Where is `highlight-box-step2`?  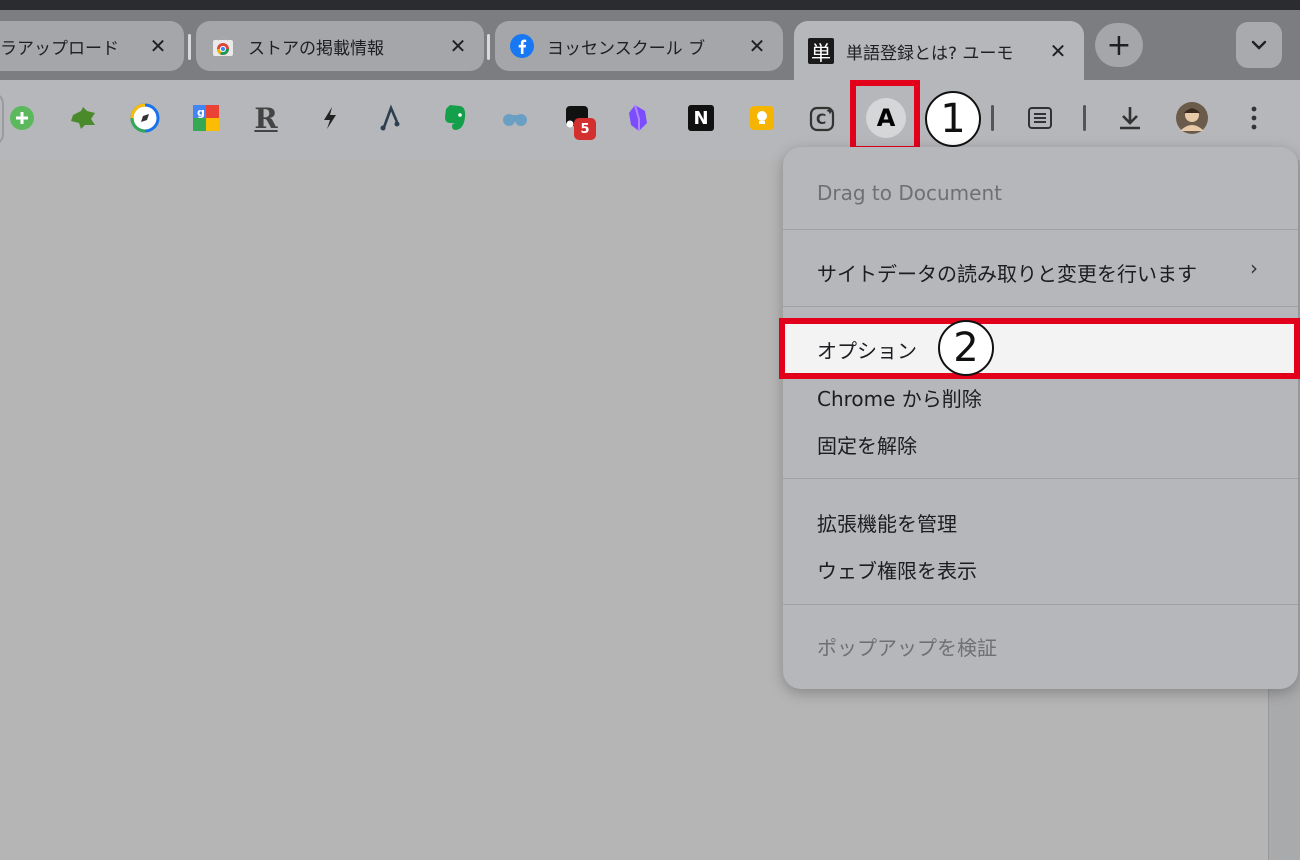 highlight-box-step2 is located at coordinates (1039, 348).